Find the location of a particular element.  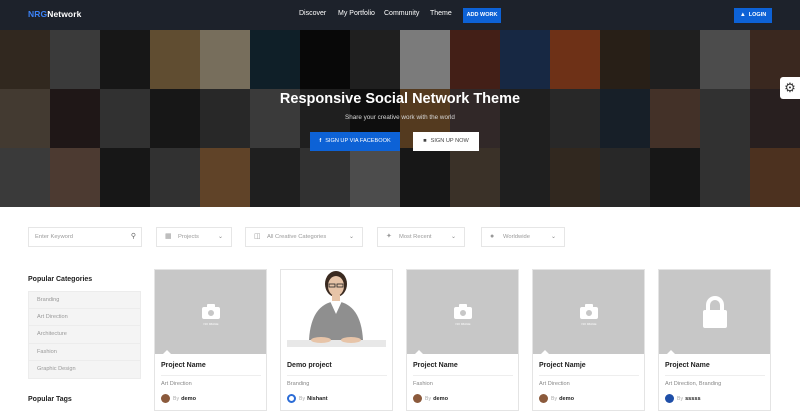

star-icon: ✦ is located at coordinates (389, 236).